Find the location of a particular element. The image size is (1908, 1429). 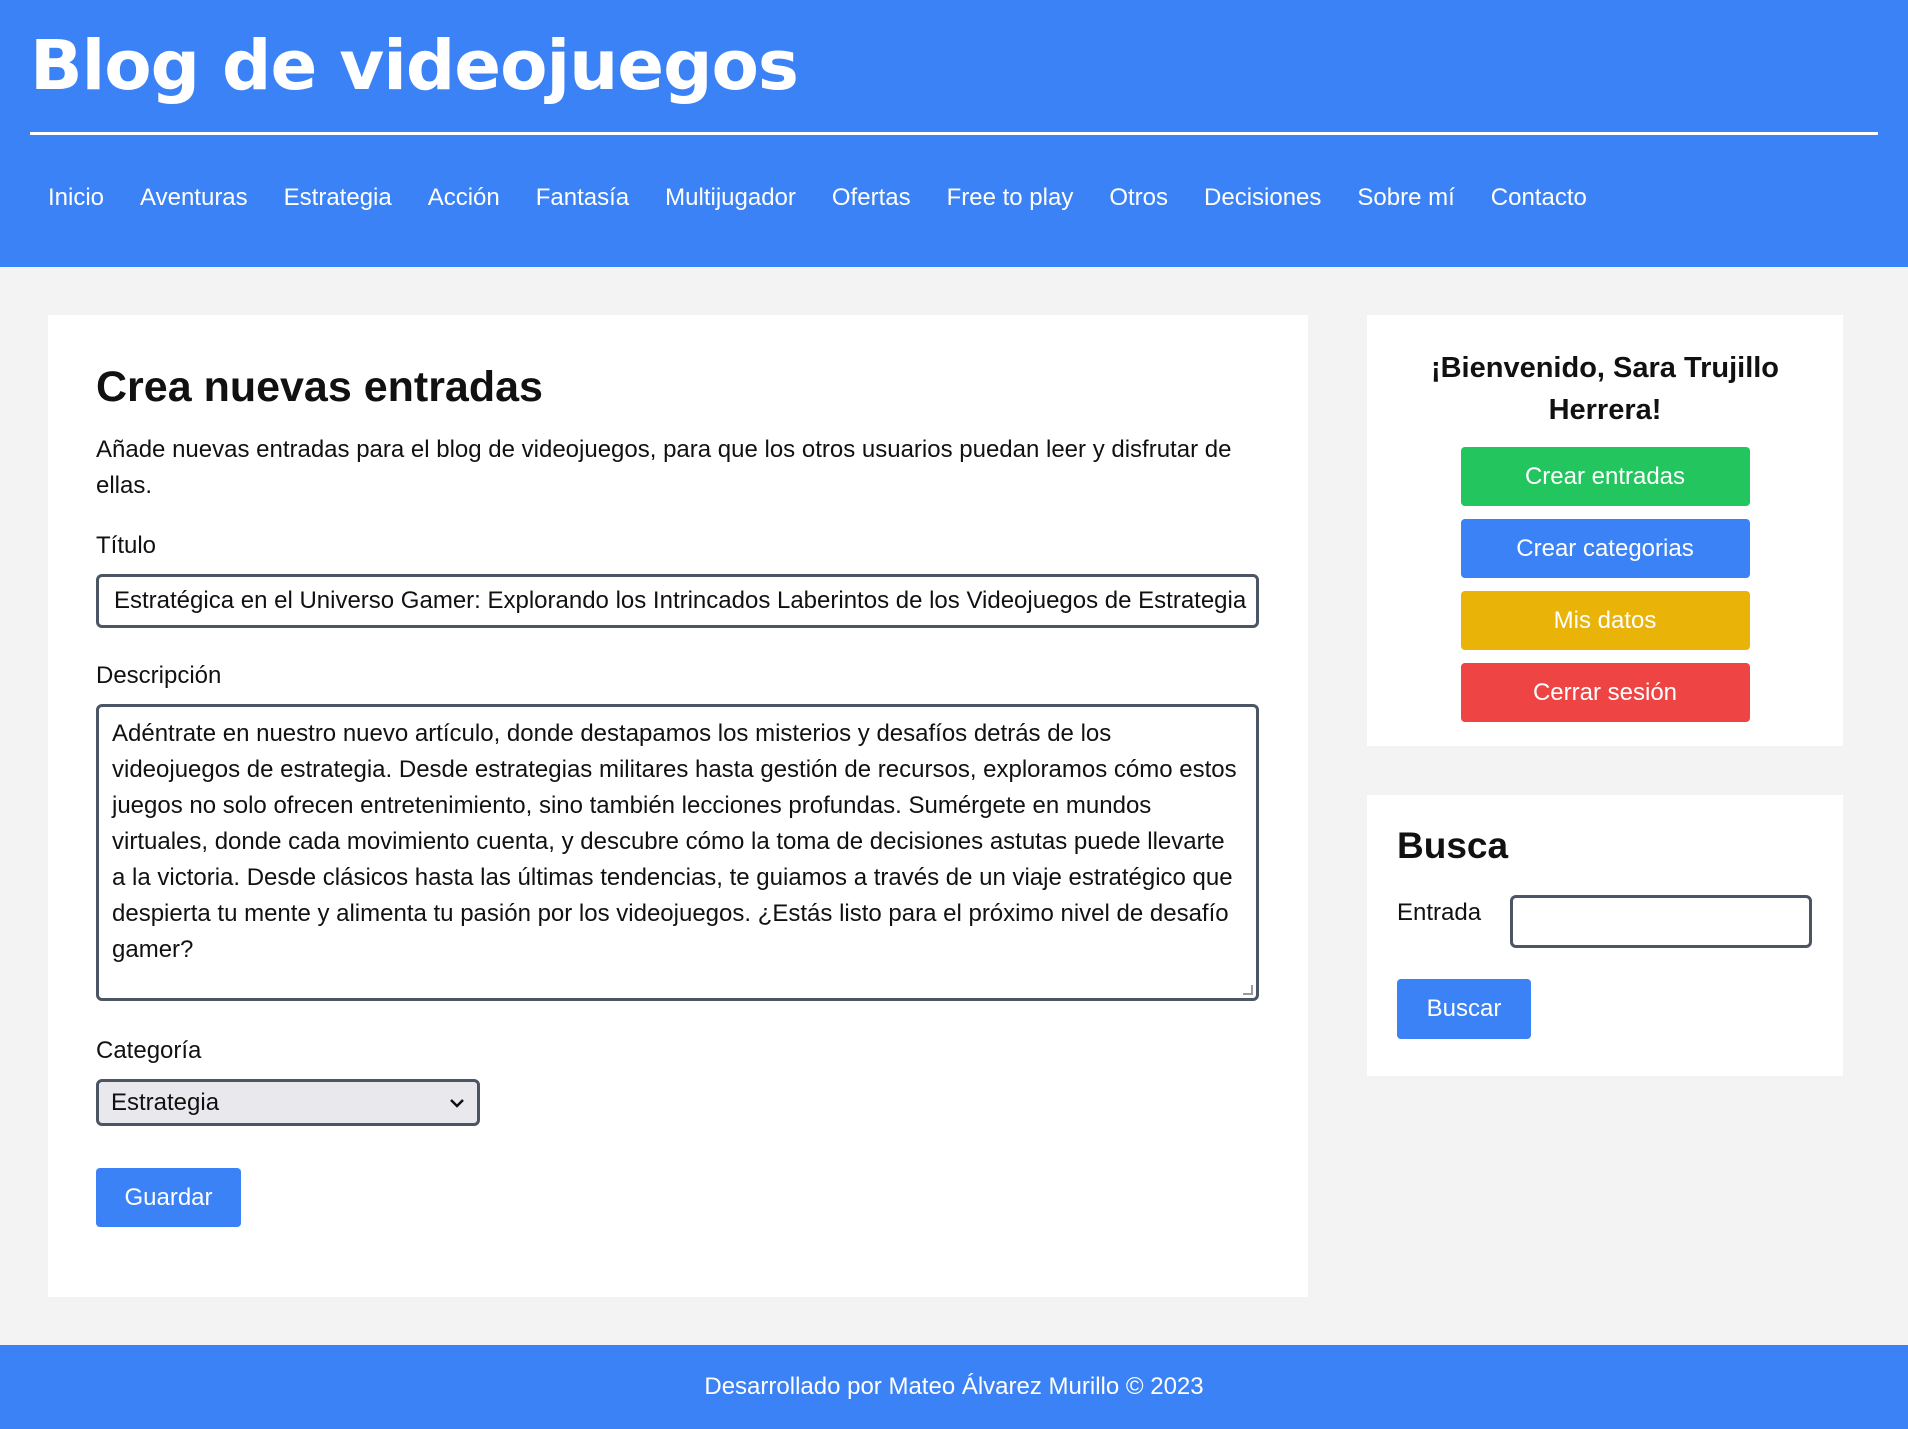

search-heading: Busca is located at coordinates (1453, 845).